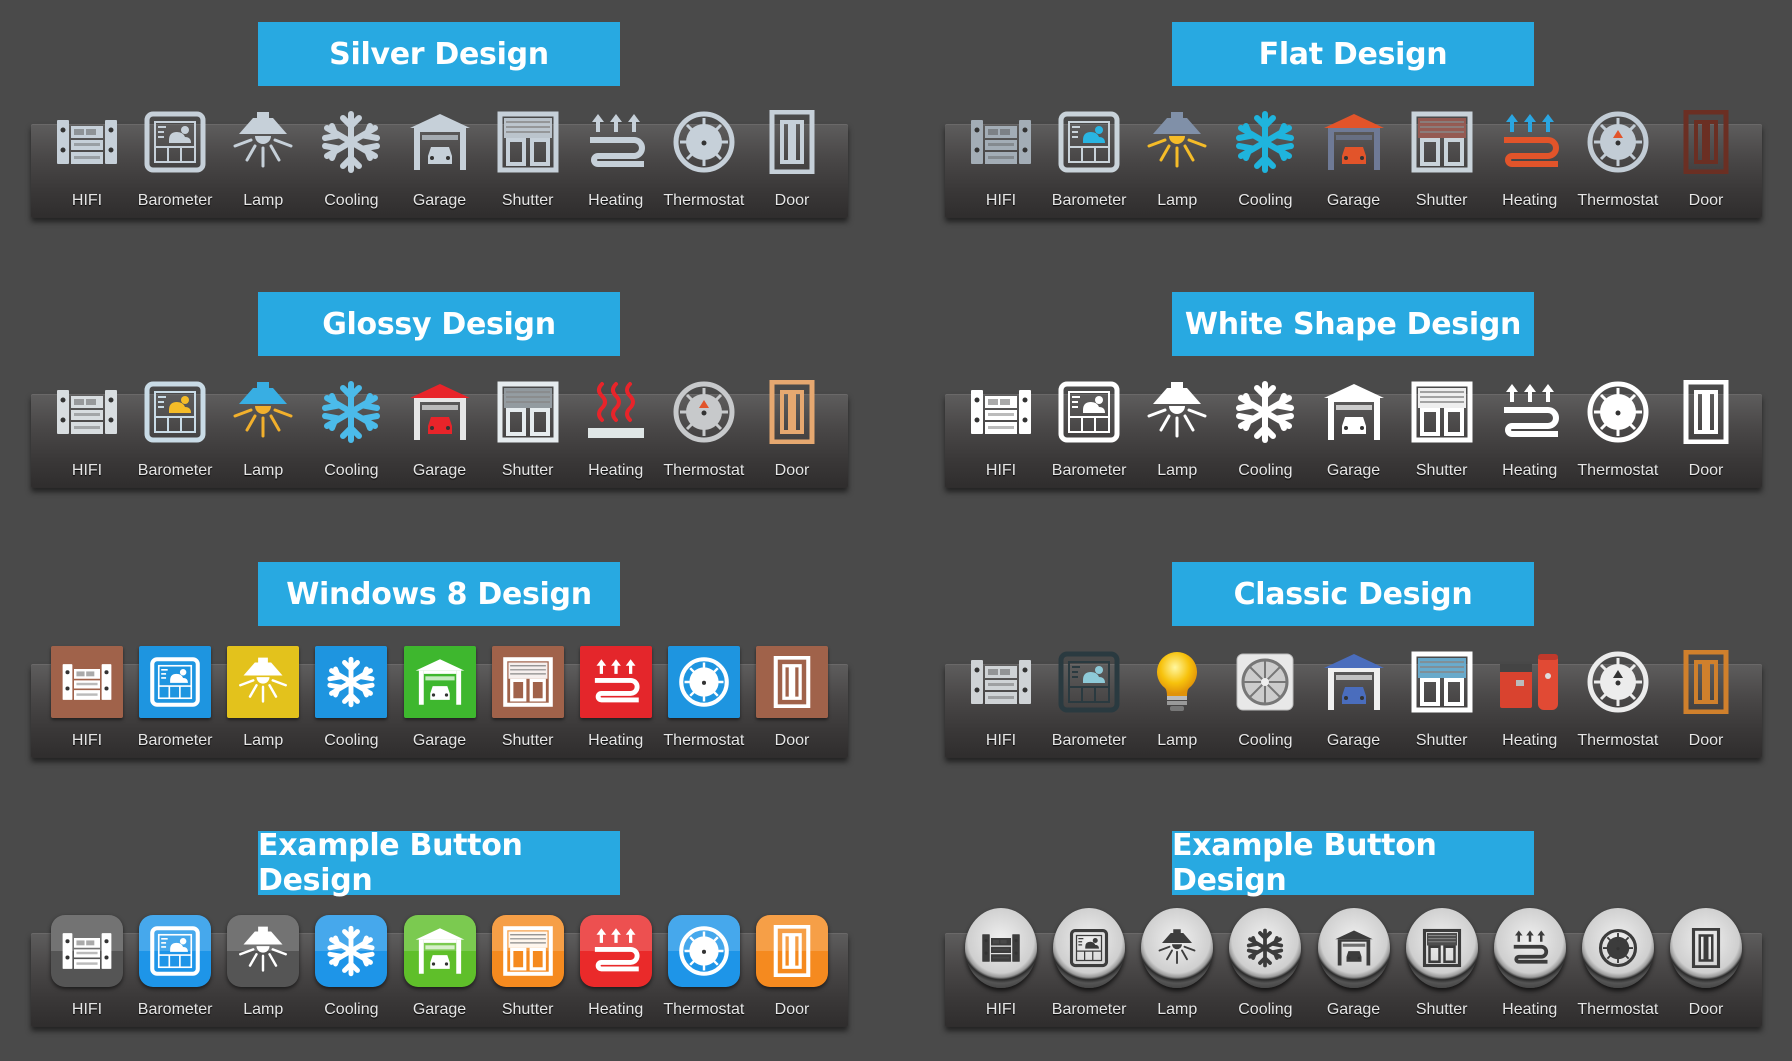  What do you see at coordinates (263, 470) in the screenshot?
I see `icon-label: Lamp` at bounding box center [263, 470].